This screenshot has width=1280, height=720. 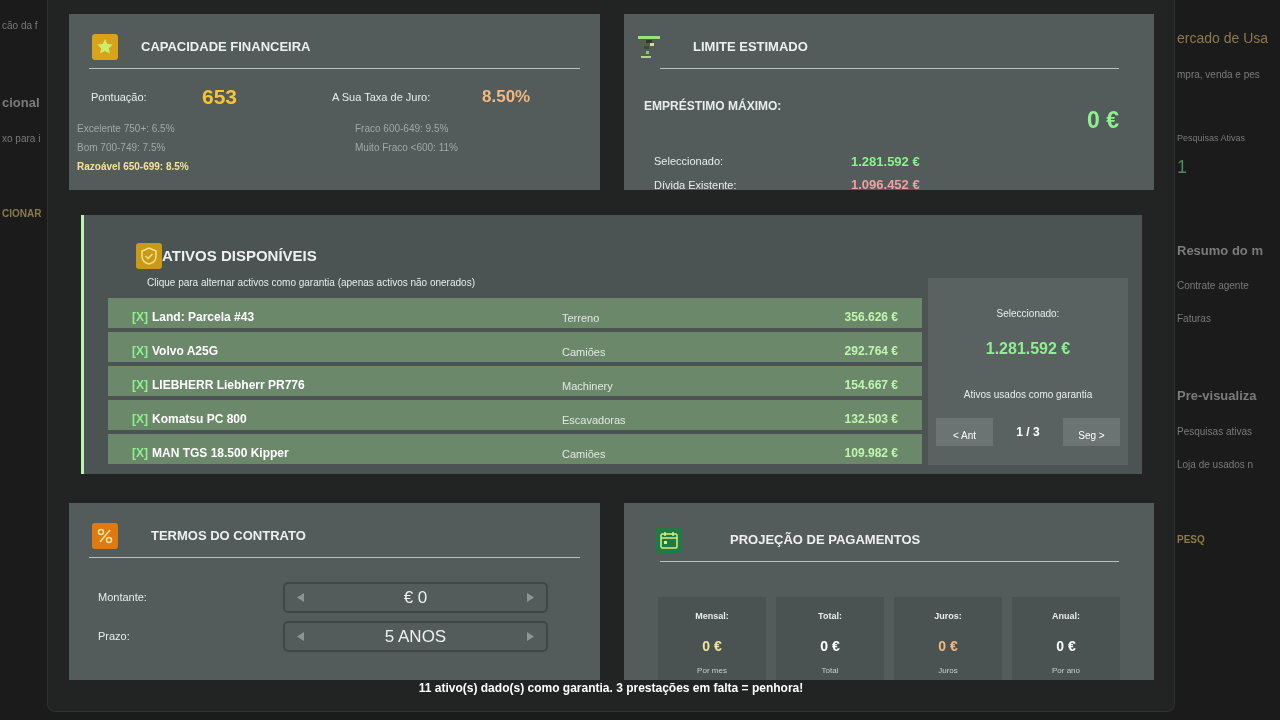 I want to click on asset-row: [X] LIEBHERR Liebherr PR776 Machinery 154.667 €, so click(x=515, y=381).